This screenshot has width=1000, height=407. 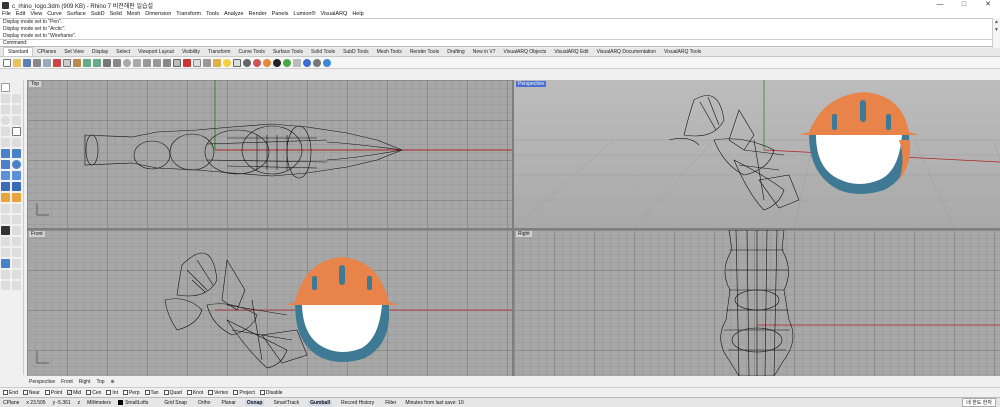 What do you see at coordinates (11, 403) in the screenshot?
I see `cplane-label: CPlane` at bounding box center [11, 403].